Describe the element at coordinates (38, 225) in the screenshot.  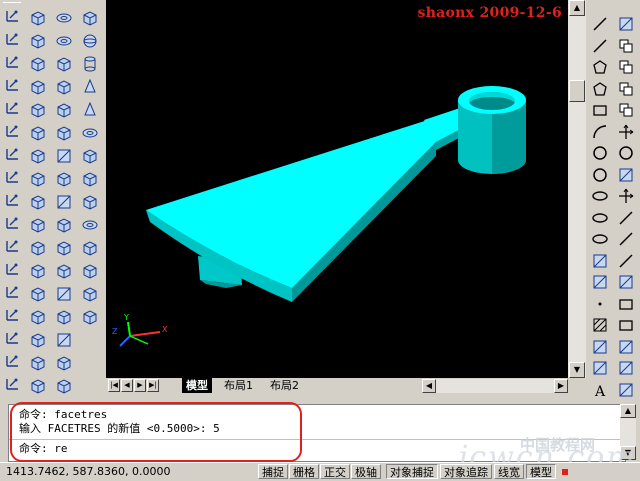
I see `solid-tool-10-button` at that location.